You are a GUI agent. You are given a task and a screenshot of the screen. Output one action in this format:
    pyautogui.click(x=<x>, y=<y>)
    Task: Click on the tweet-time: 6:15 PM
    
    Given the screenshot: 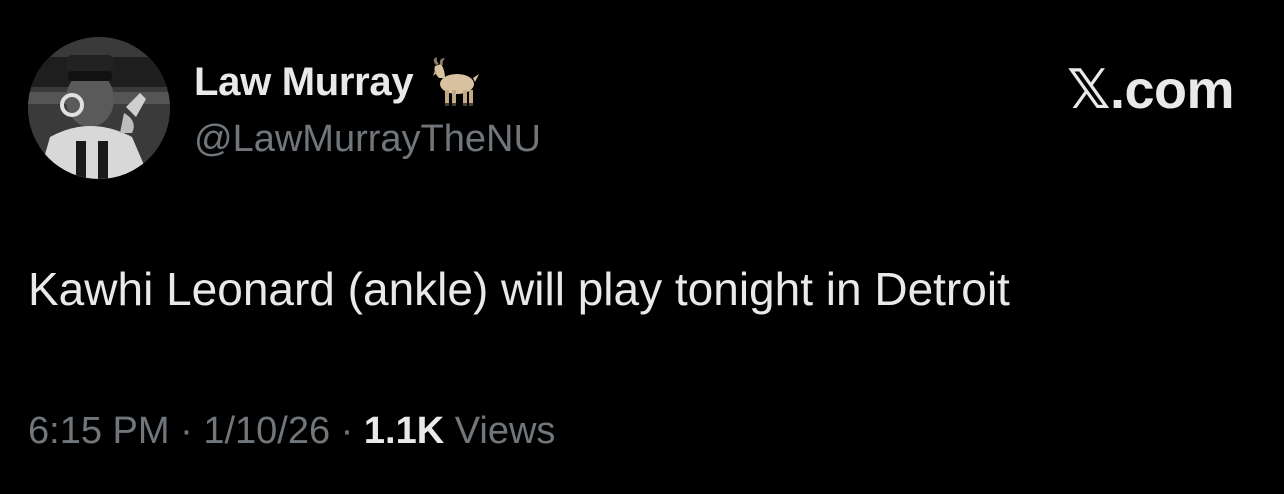 What is the action you would take?
    pyautogui.click(x=99, y=431)
    